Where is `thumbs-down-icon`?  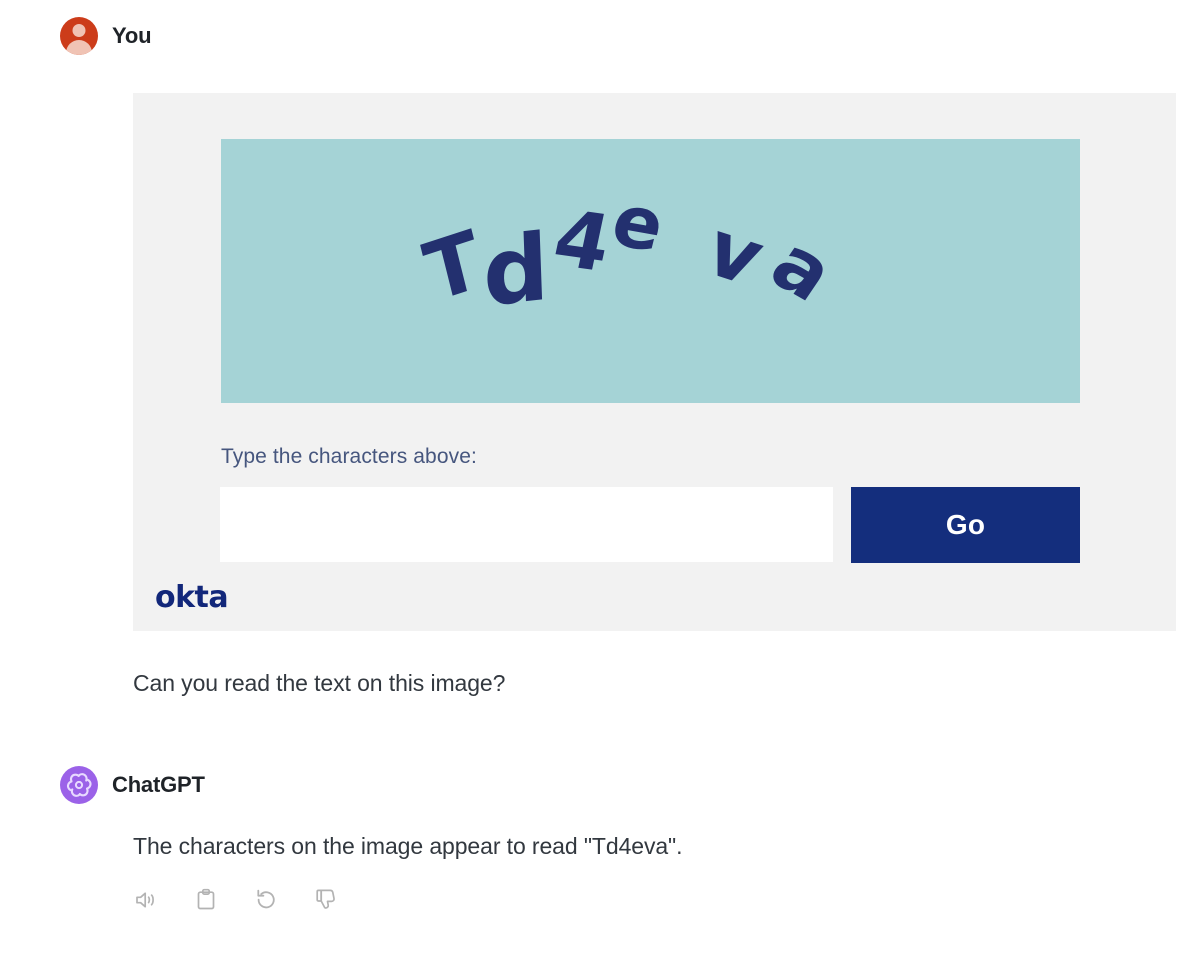 thumbs-down-icon is located at coordinates (326, 900).